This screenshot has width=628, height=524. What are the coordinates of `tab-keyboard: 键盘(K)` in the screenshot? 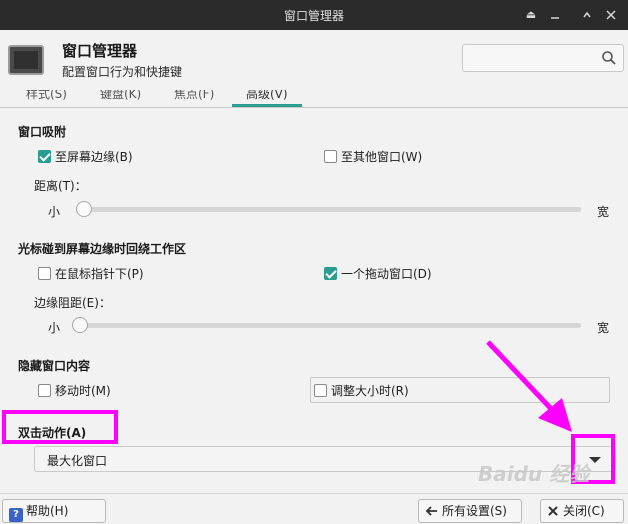 It's located at (120, 98).